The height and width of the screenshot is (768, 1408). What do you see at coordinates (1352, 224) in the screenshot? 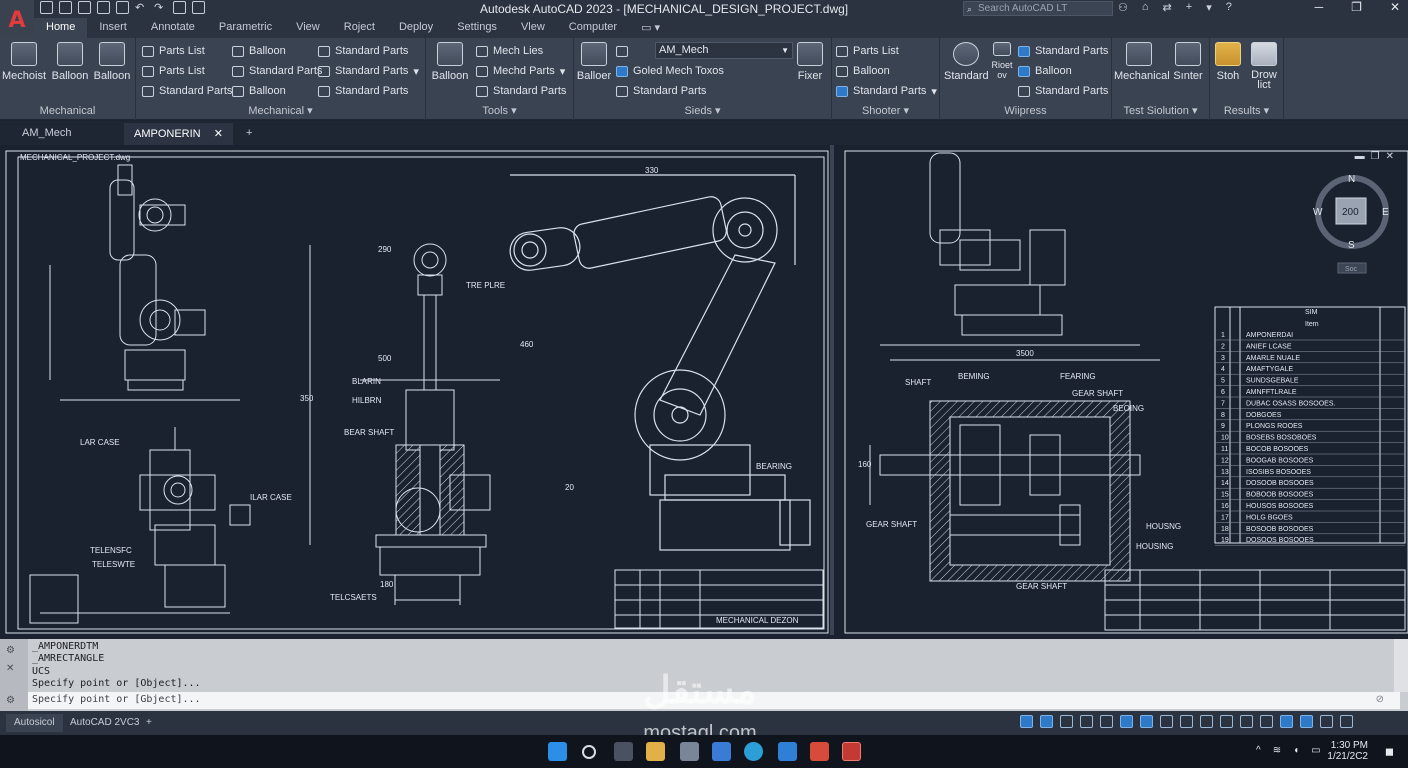
I see `viewcube-compass` at bounding box center [1352, 224].